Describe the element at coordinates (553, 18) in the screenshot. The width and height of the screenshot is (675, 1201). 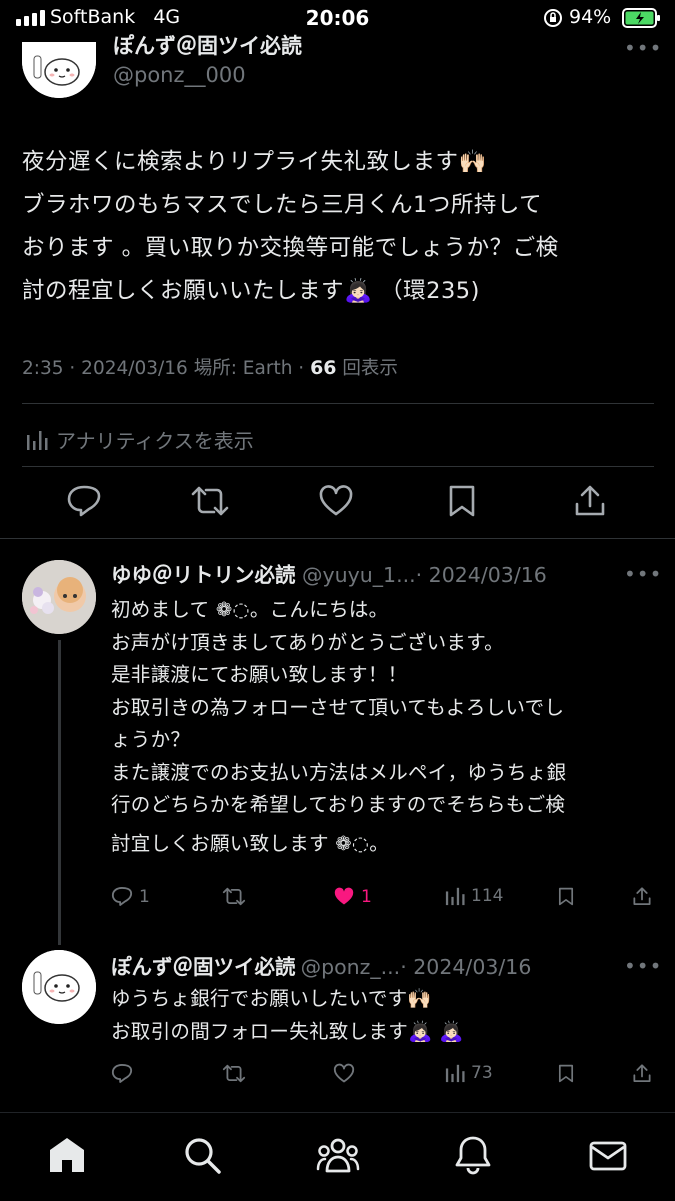
I see `orientation-lock-icon` at that location.